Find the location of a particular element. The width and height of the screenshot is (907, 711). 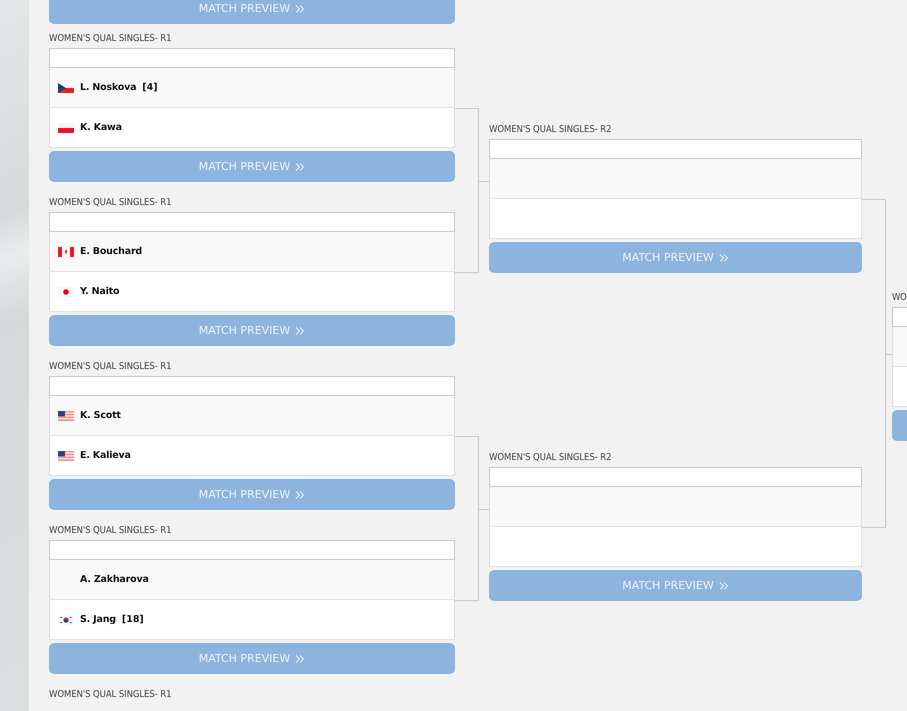

player-seed: [18] is located at coordinates (133, 619).